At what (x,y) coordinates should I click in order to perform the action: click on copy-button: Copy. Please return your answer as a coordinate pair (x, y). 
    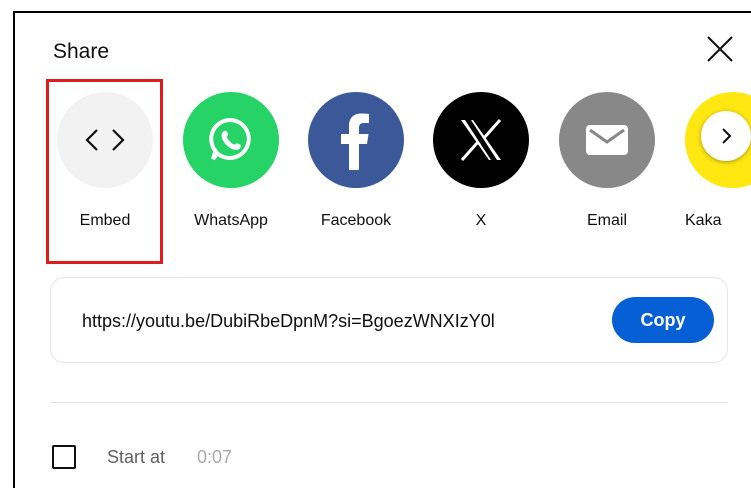
    Looking at the image, I should click on (663, 320).